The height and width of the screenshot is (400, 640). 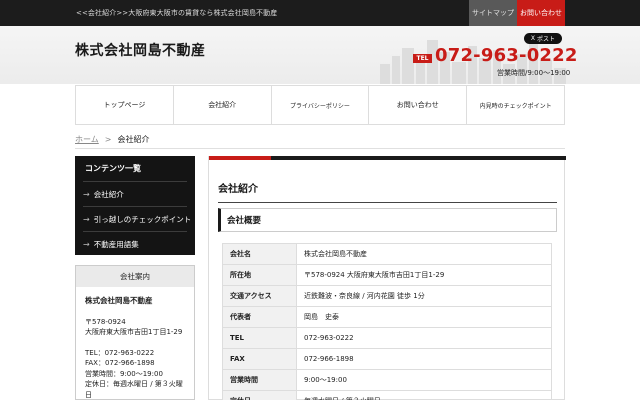 I want to click on company-info-address: 大阪府東大阪市吉田1丁目1-29, so click(x=134, y=332).